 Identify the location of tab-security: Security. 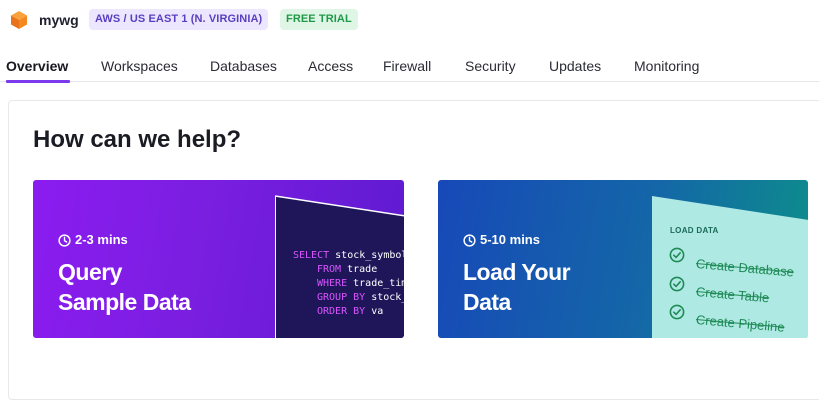
(490, 66).